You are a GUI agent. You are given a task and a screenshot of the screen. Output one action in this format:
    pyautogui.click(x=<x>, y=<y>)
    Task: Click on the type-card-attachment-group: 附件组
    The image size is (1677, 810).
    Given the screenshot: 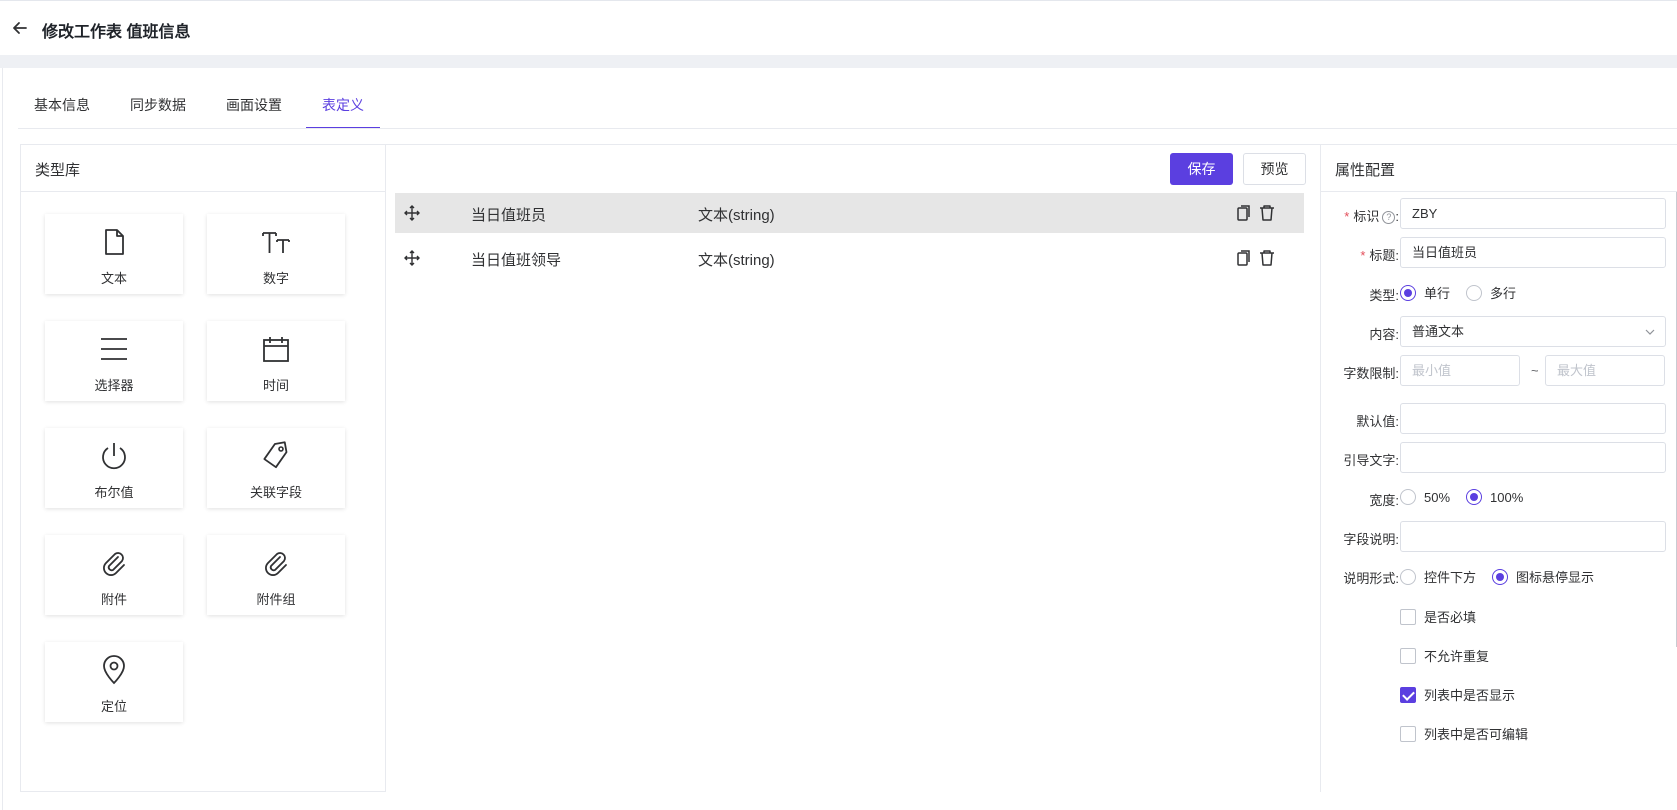 What is the action you would take?
    pyautogui.click(x=276, y=575)
    